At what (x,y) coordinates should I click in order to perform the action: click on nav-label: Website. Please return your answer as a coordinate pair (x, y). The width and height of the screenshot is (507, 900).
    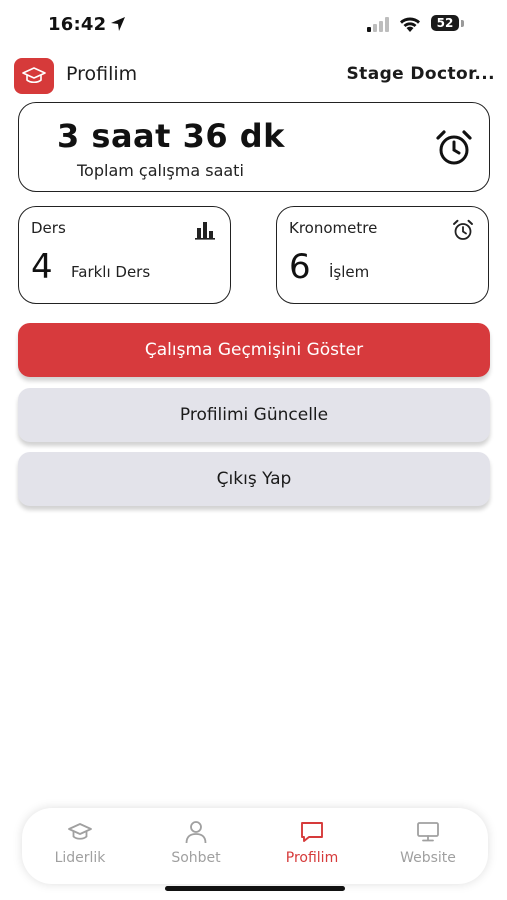
    Looking at the image, I should click on (428, 858).